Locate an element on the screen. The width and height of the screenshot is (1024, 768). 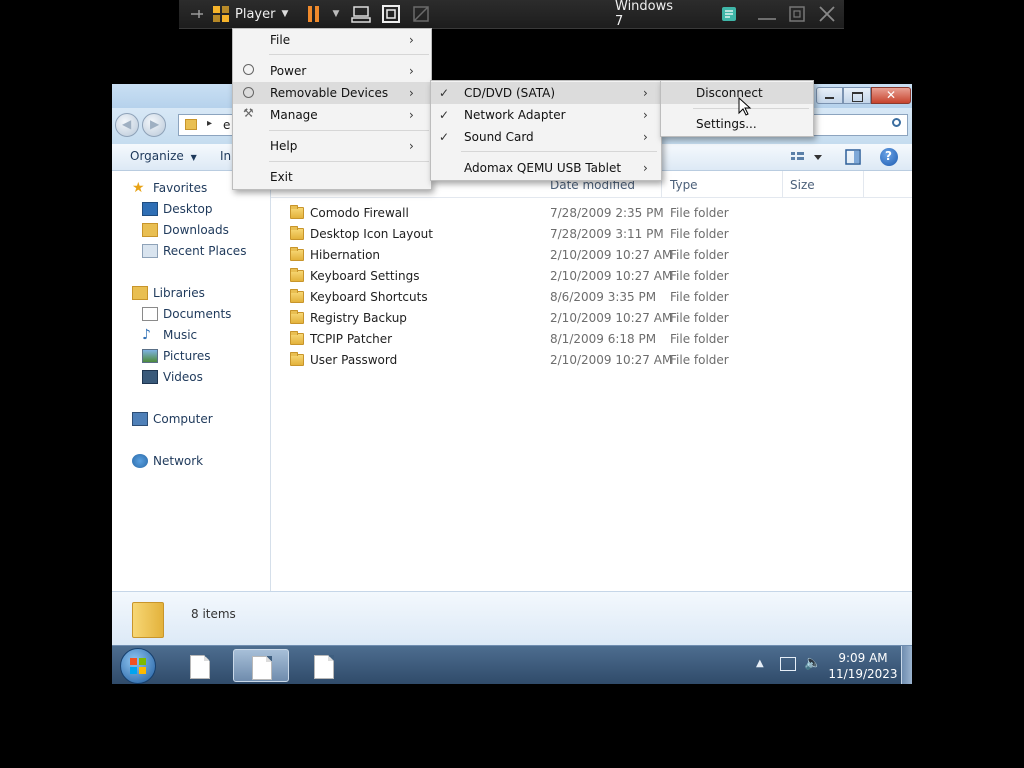
unity-pin-icon is located at coordinates (197, 14).